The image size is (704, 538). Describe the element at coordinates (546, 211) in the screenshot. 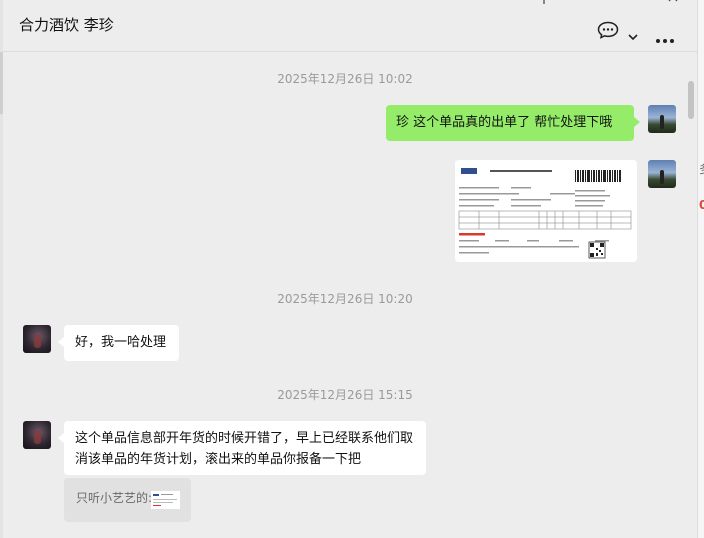

I see `order-receipt-image` at that location.